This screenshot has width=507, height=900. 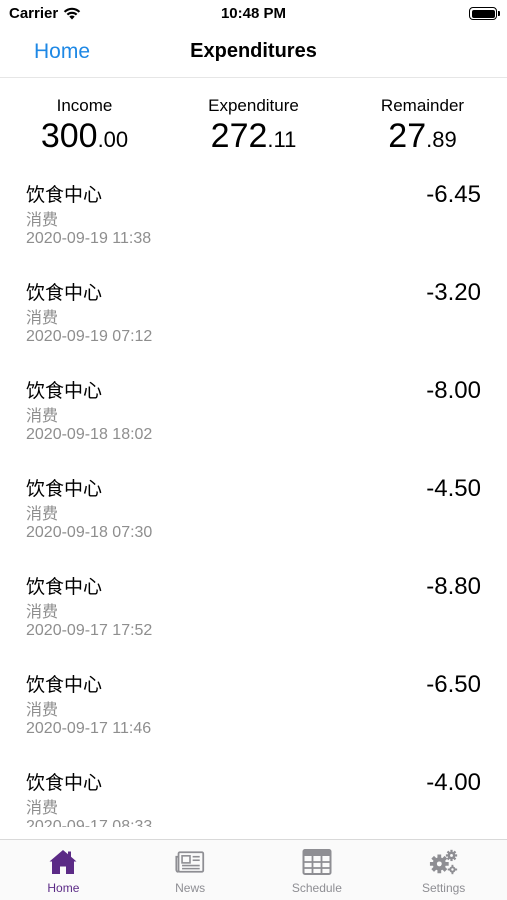 I want to click on transaction-time: 2020-09-18 07:30, so click(x=89, y=532).